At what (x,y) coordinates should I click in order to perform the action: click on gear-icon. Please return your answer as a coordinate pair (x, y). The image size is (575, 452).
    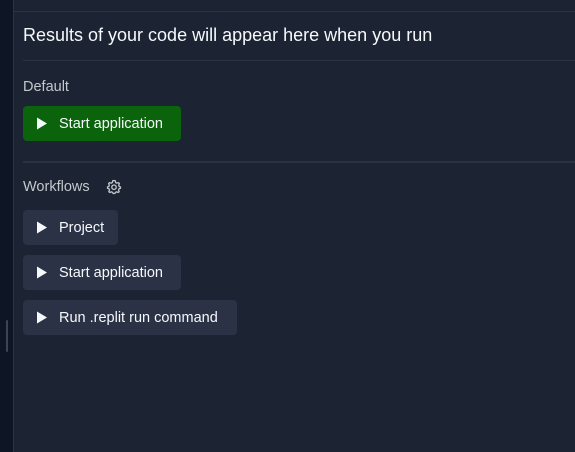
    Looking at the image, I should click on (114, 187).